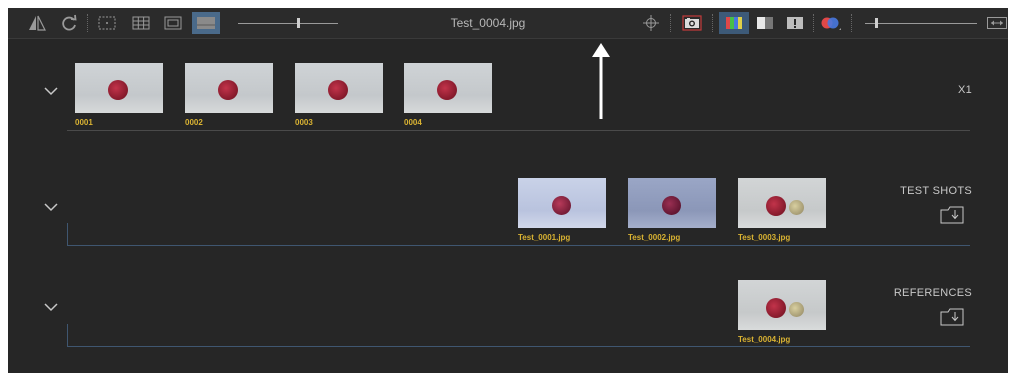  I want to click on color-view-icon, so click(734, 23).